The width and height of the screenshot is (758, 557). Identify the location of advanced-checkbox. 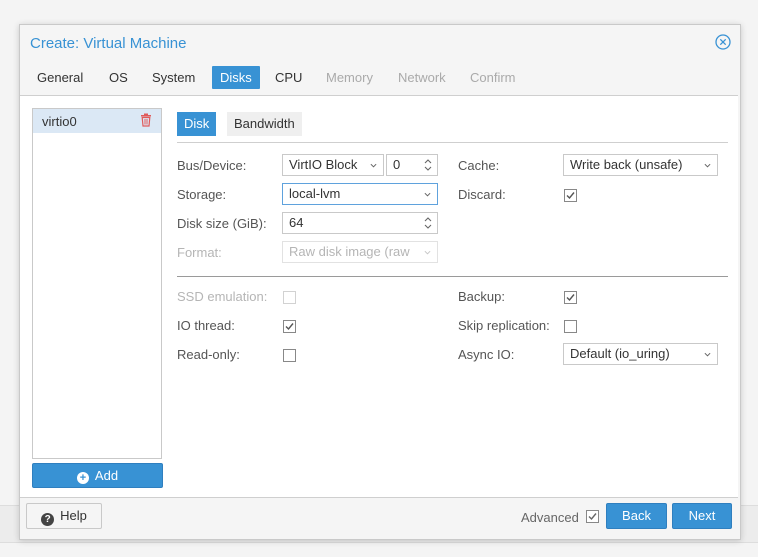
(592, 516).